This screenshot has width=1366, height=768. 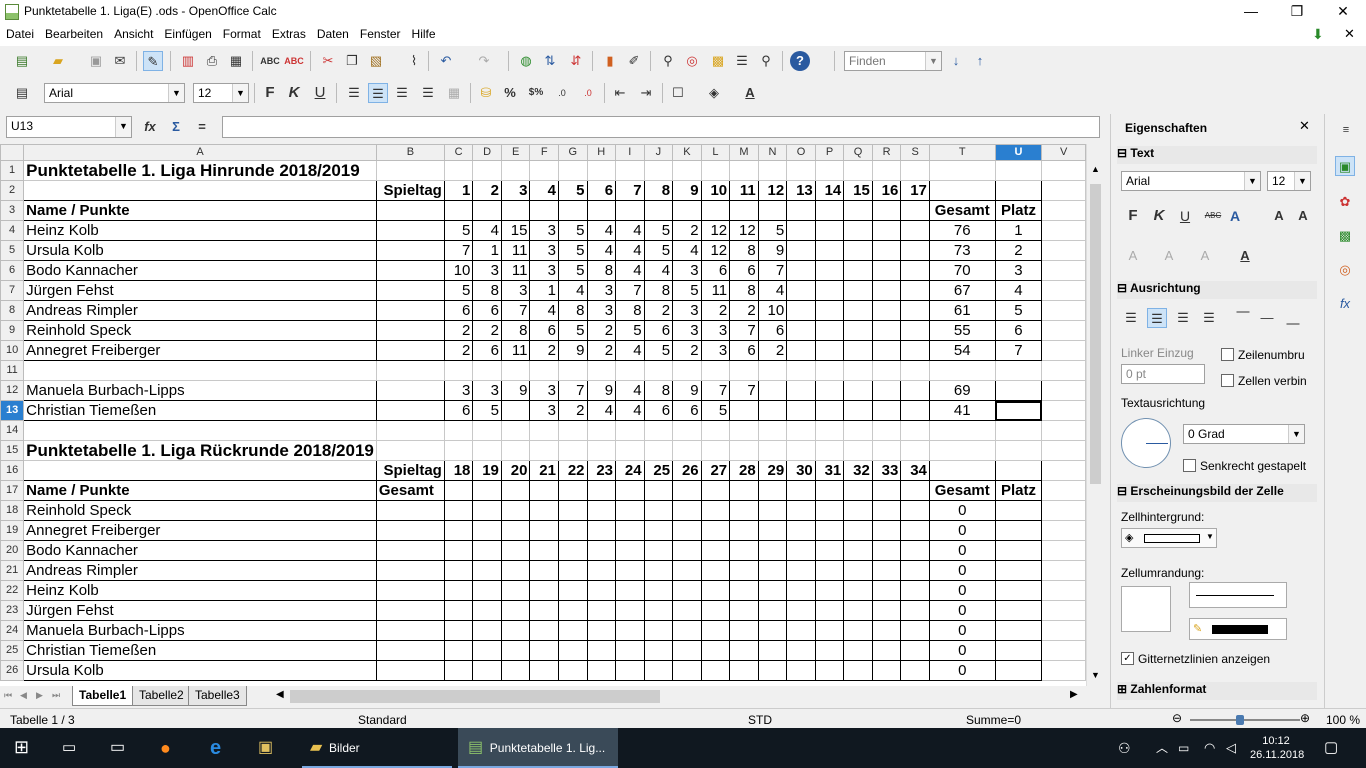 I want to click on cell-c15, so click(x=458, y=450).